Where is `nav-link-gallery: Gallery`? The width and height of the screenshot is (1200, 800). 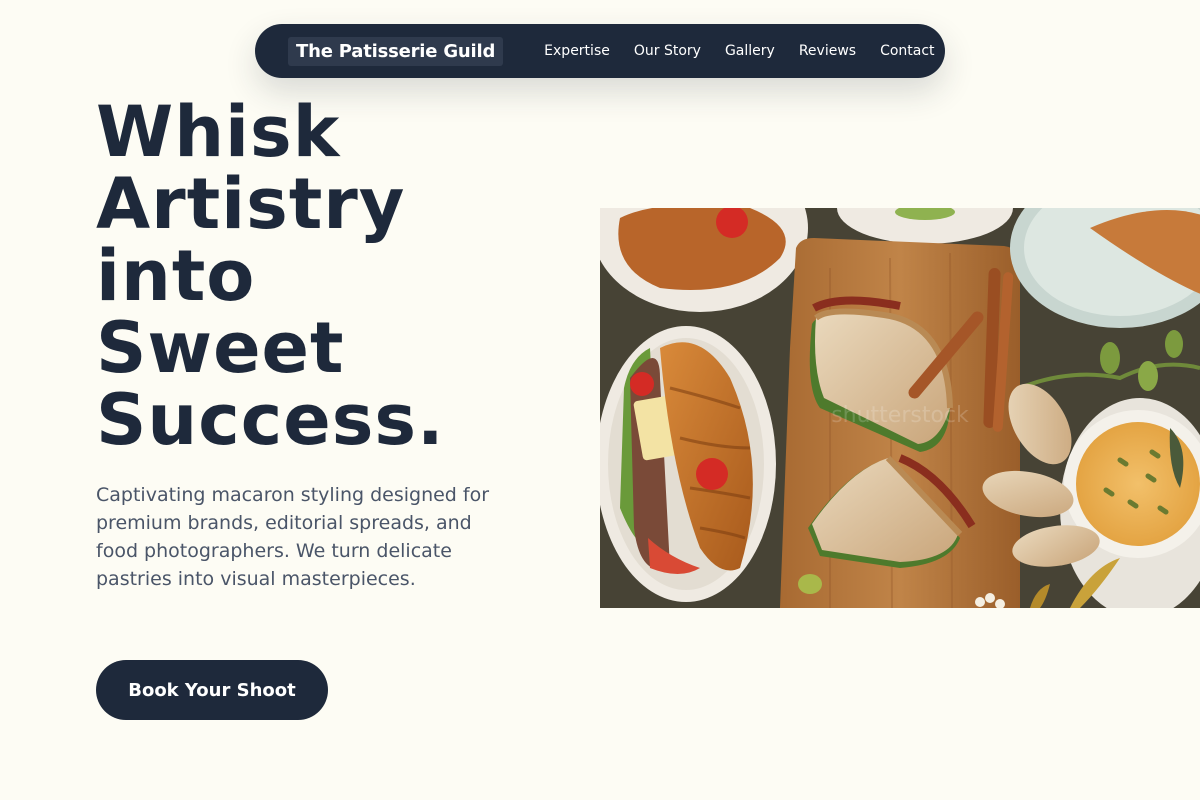 nav-link-gallery: Gallery is located at coordinates (750, 51).